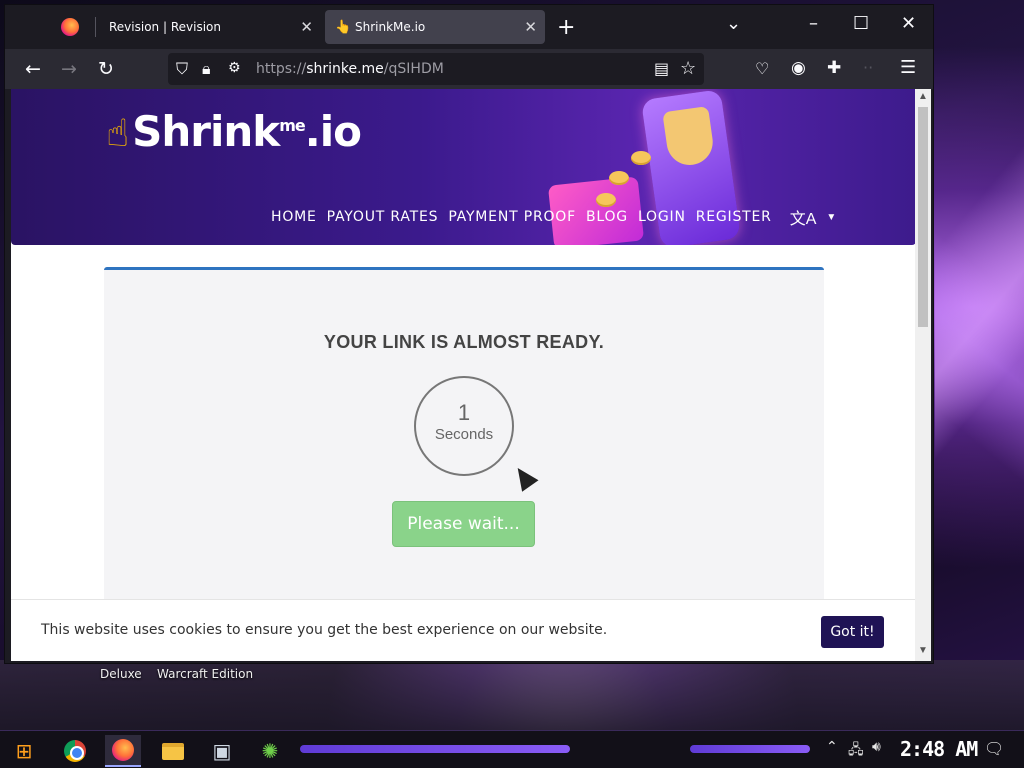 The image size is (1024, 768). I want to click on scroll-down-icon: ▼, so click(923, 650).